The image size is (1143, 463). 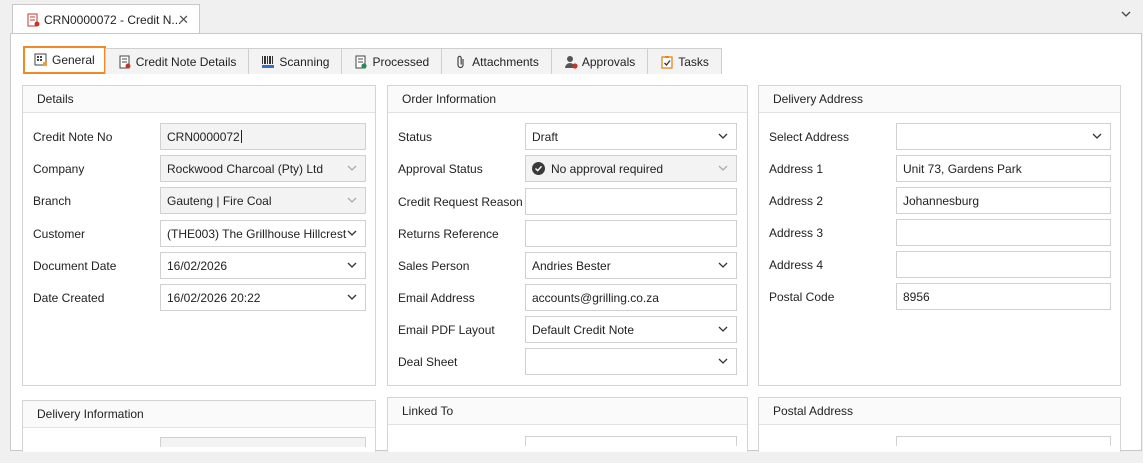 I want to click on document-pencil-icon, so click(x=125, y=62).